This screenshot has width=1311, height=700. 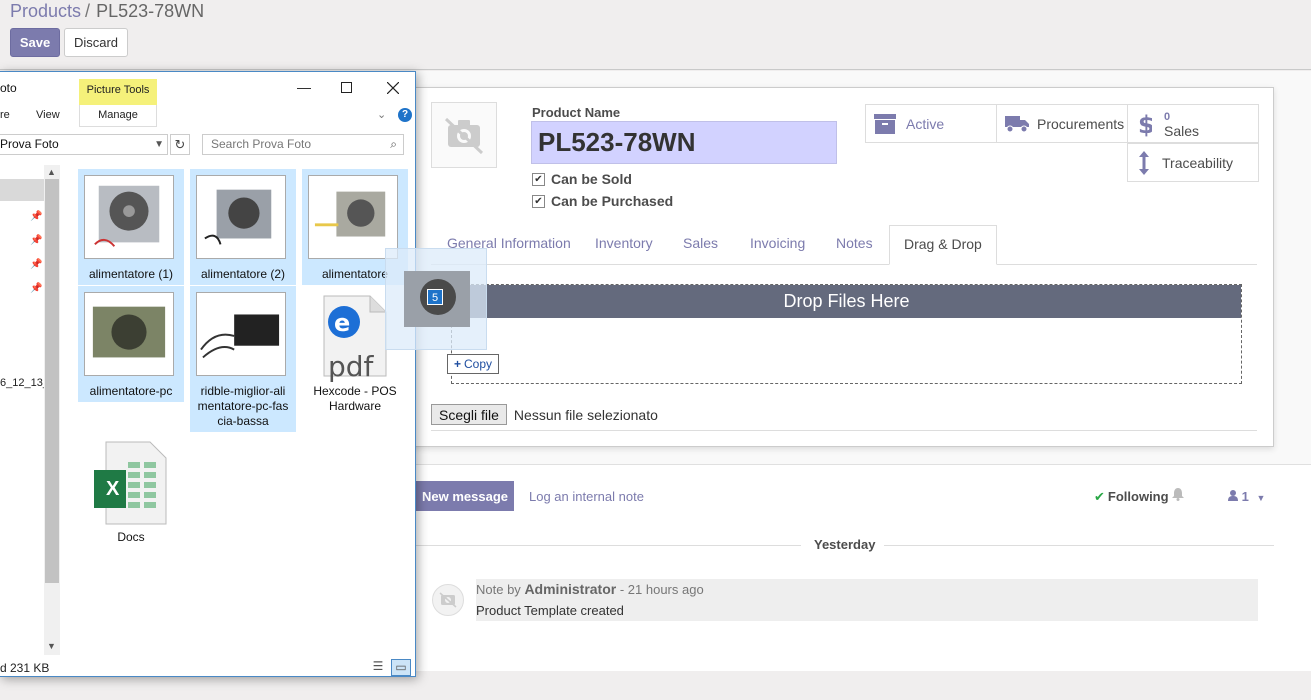 What do you see at coordinates (22, 190) in the screenshot?
I see `nav-selected-item` at bounding box center [22, 190].